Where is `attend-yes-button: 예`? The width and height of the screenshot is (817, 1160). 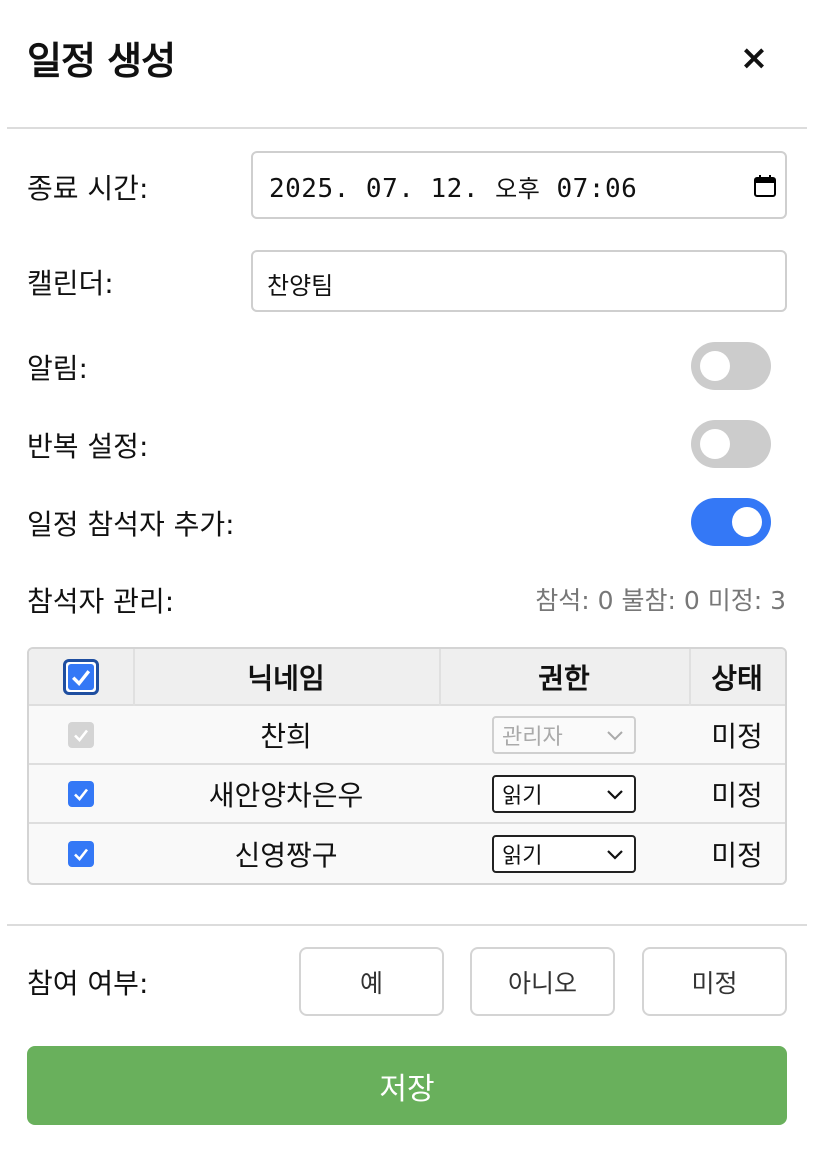
attend-yes-button: 예 is located at coordinates (371, 981).